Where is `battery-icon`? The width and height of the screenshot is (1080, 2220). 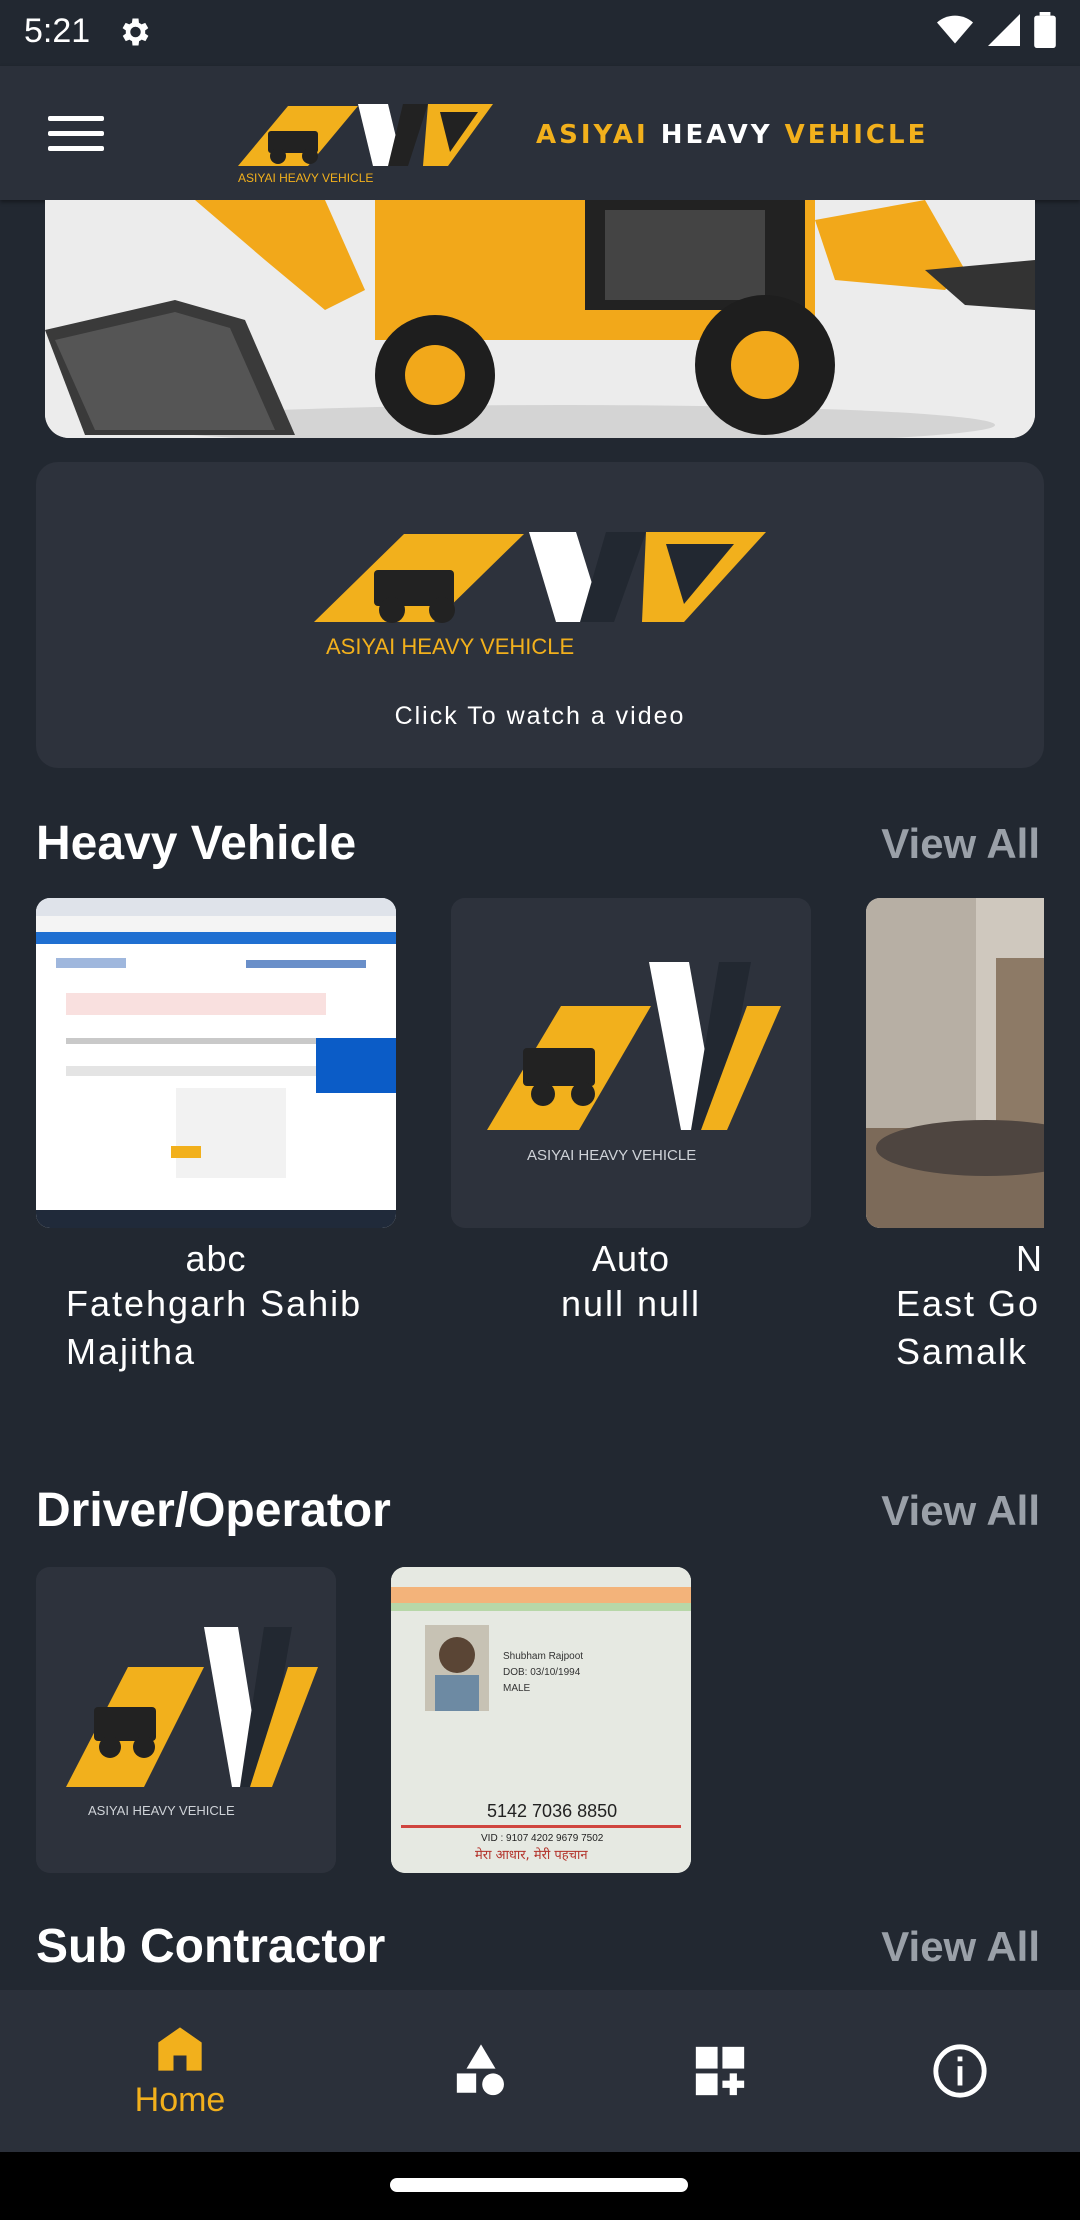 battery-icon is located at coordinates (1045, 30).